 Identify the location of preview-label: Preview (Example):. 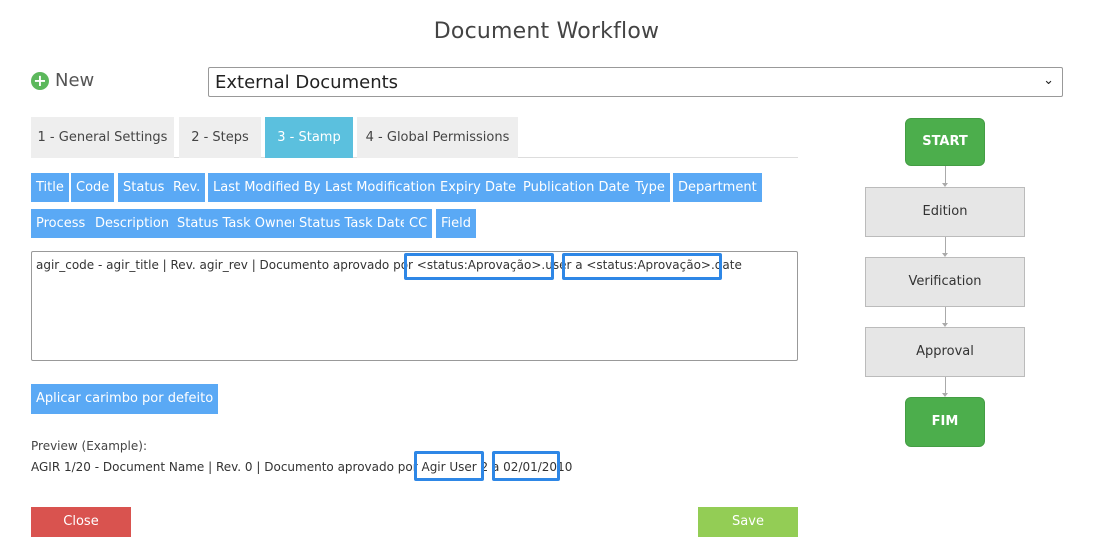
(89, 446).